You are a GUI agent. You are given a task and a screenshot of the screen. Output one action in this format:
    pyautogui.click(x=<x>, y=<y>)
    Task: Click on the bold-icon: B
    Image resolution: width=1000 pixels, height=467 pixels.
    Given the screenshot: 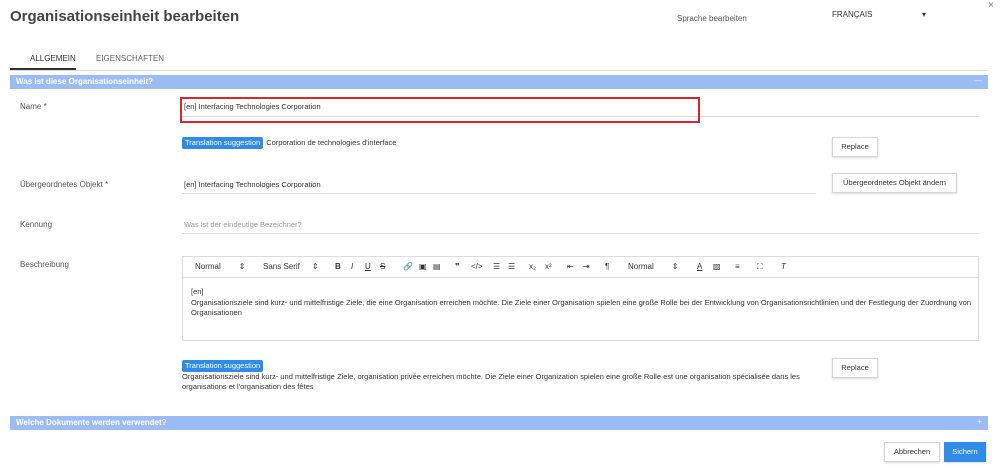 What is the action you would take?
    pyautogui.click(x=338, y=266)
    